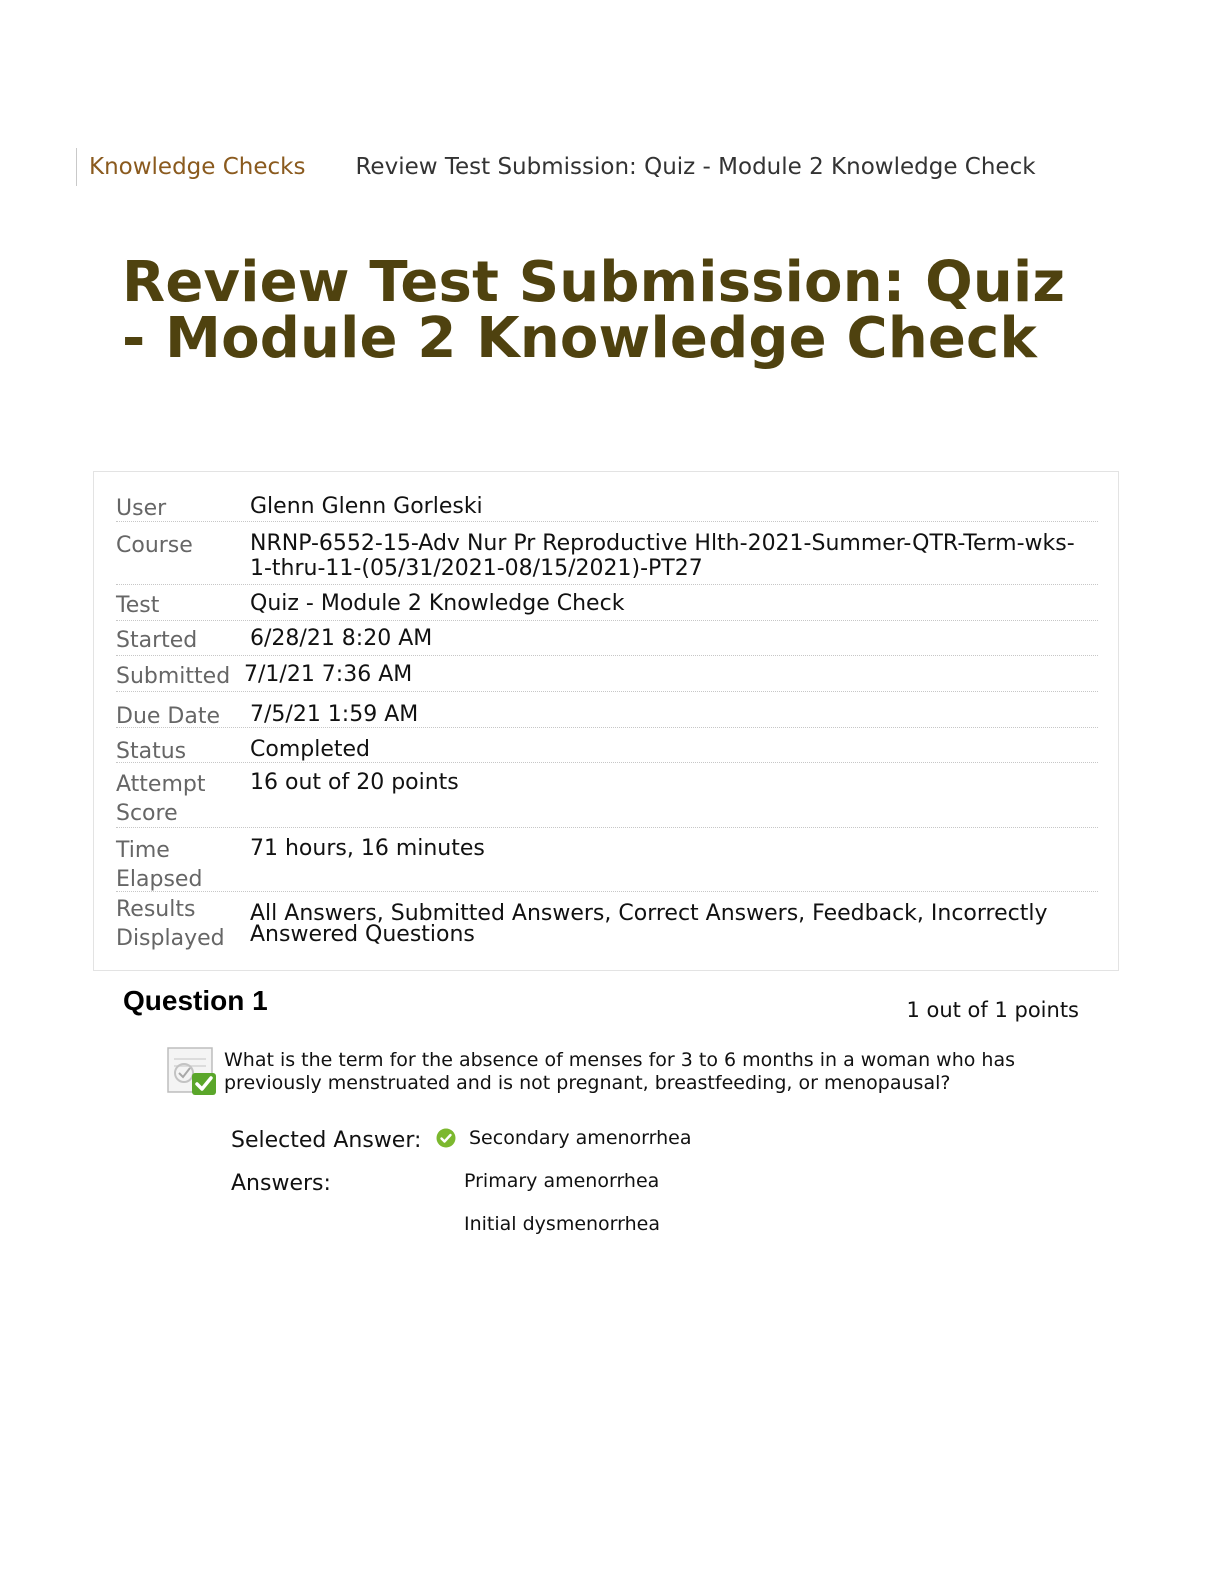 Image resolution: width=1224 pixels, height=1584 pixels. Describe the element at coordinates (192, 1072) in the screenshot. I see `question-correct-icon` at that location.